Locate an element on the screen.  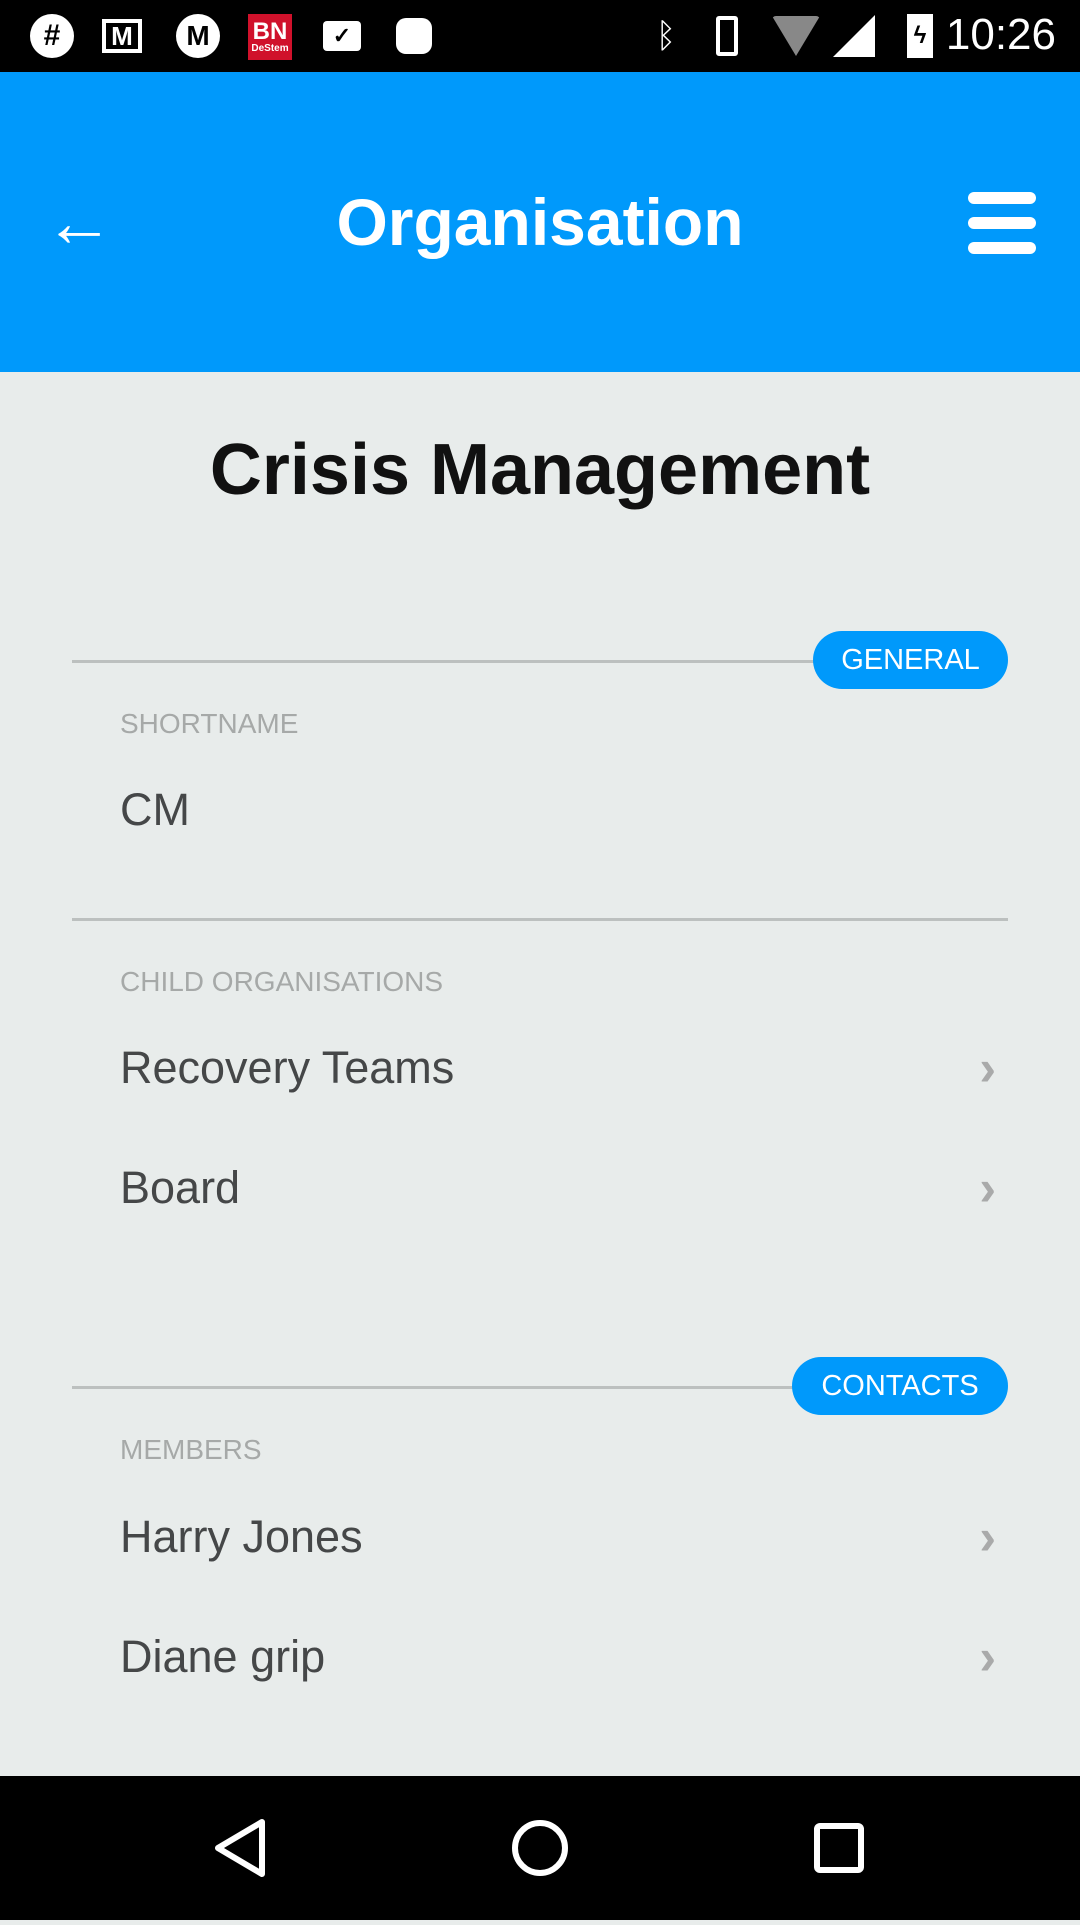
menu-icon is located at coordinates (1002, 223).